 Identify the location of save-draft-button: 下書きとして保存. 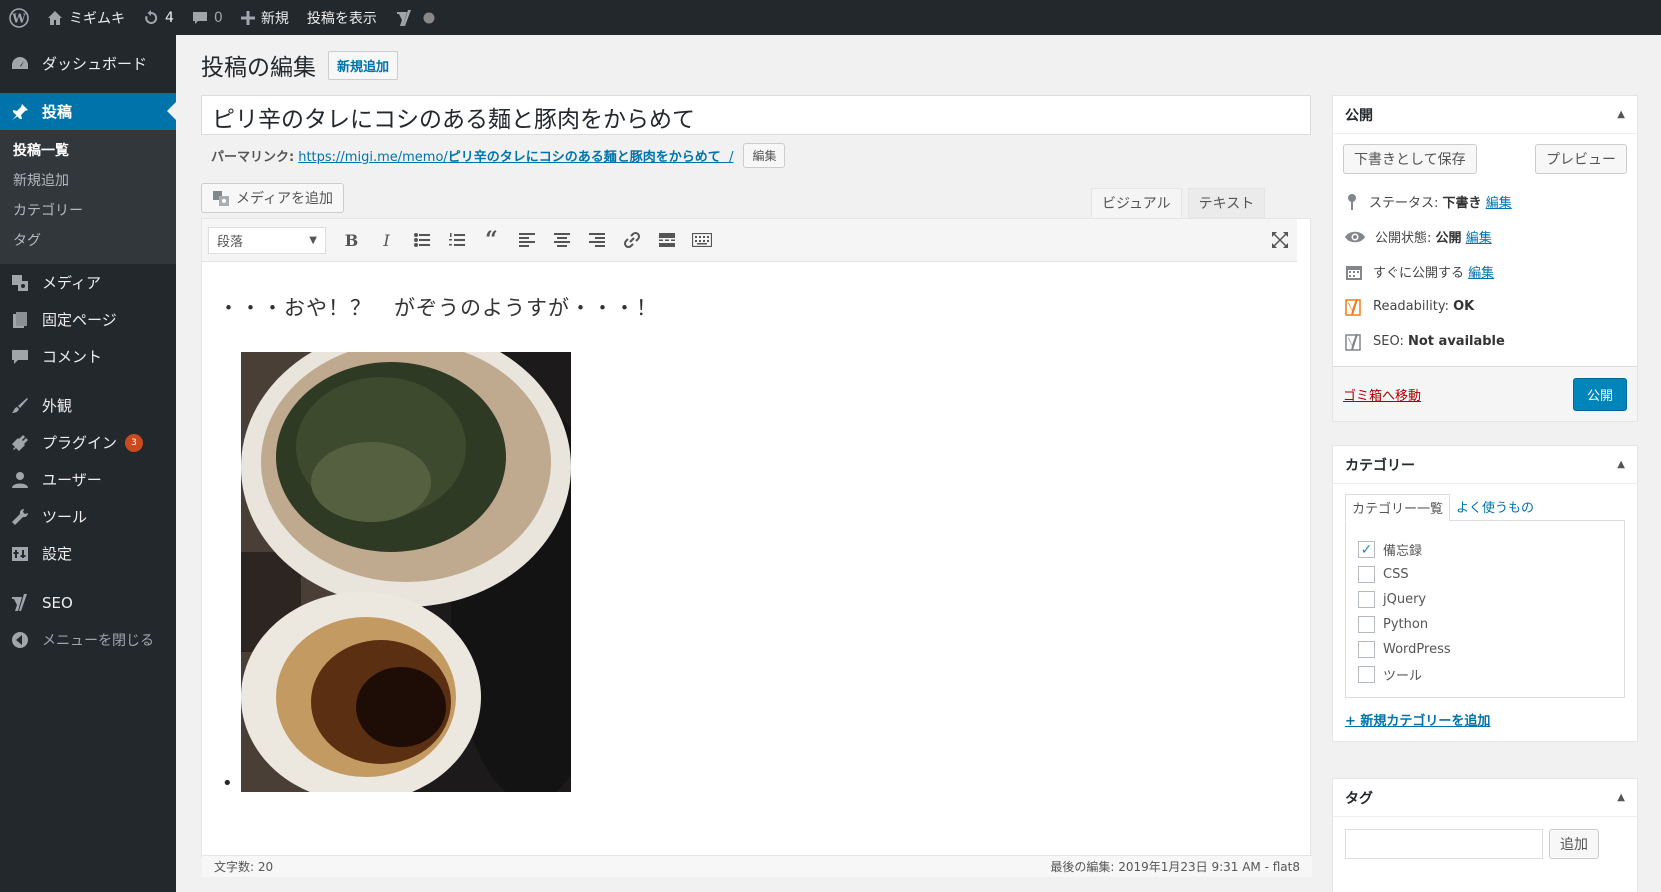
(1410, 159).